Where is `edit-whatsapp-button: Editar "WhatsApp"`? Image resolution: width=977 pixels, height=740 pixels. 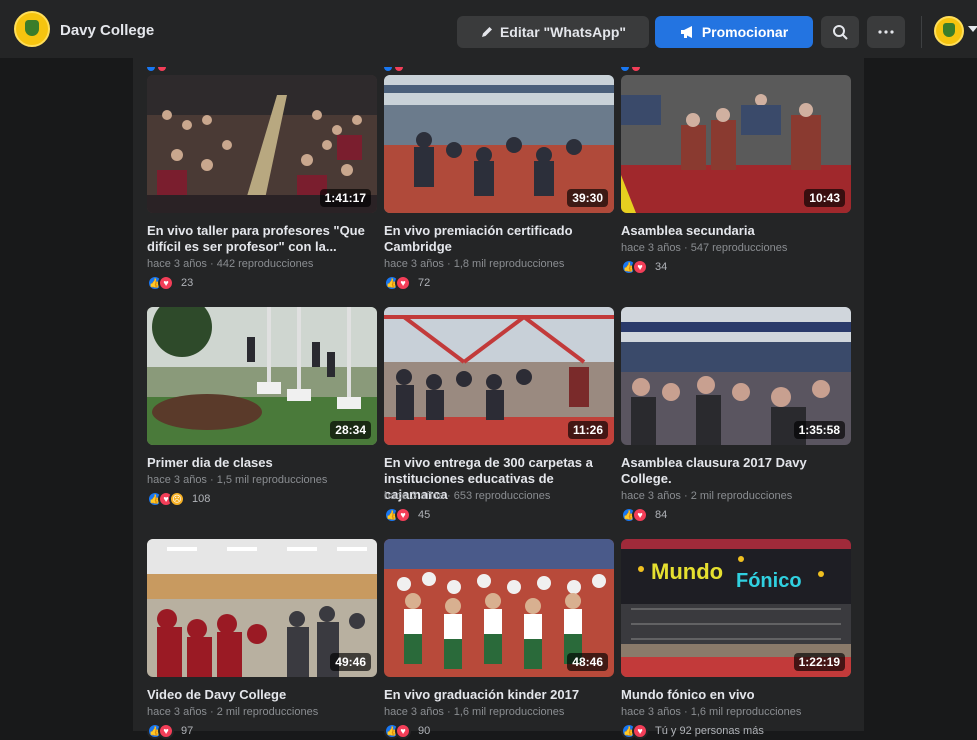 edit-whatsapp-button: Editar "WhatsApp" is located at coordinates (553, 32).